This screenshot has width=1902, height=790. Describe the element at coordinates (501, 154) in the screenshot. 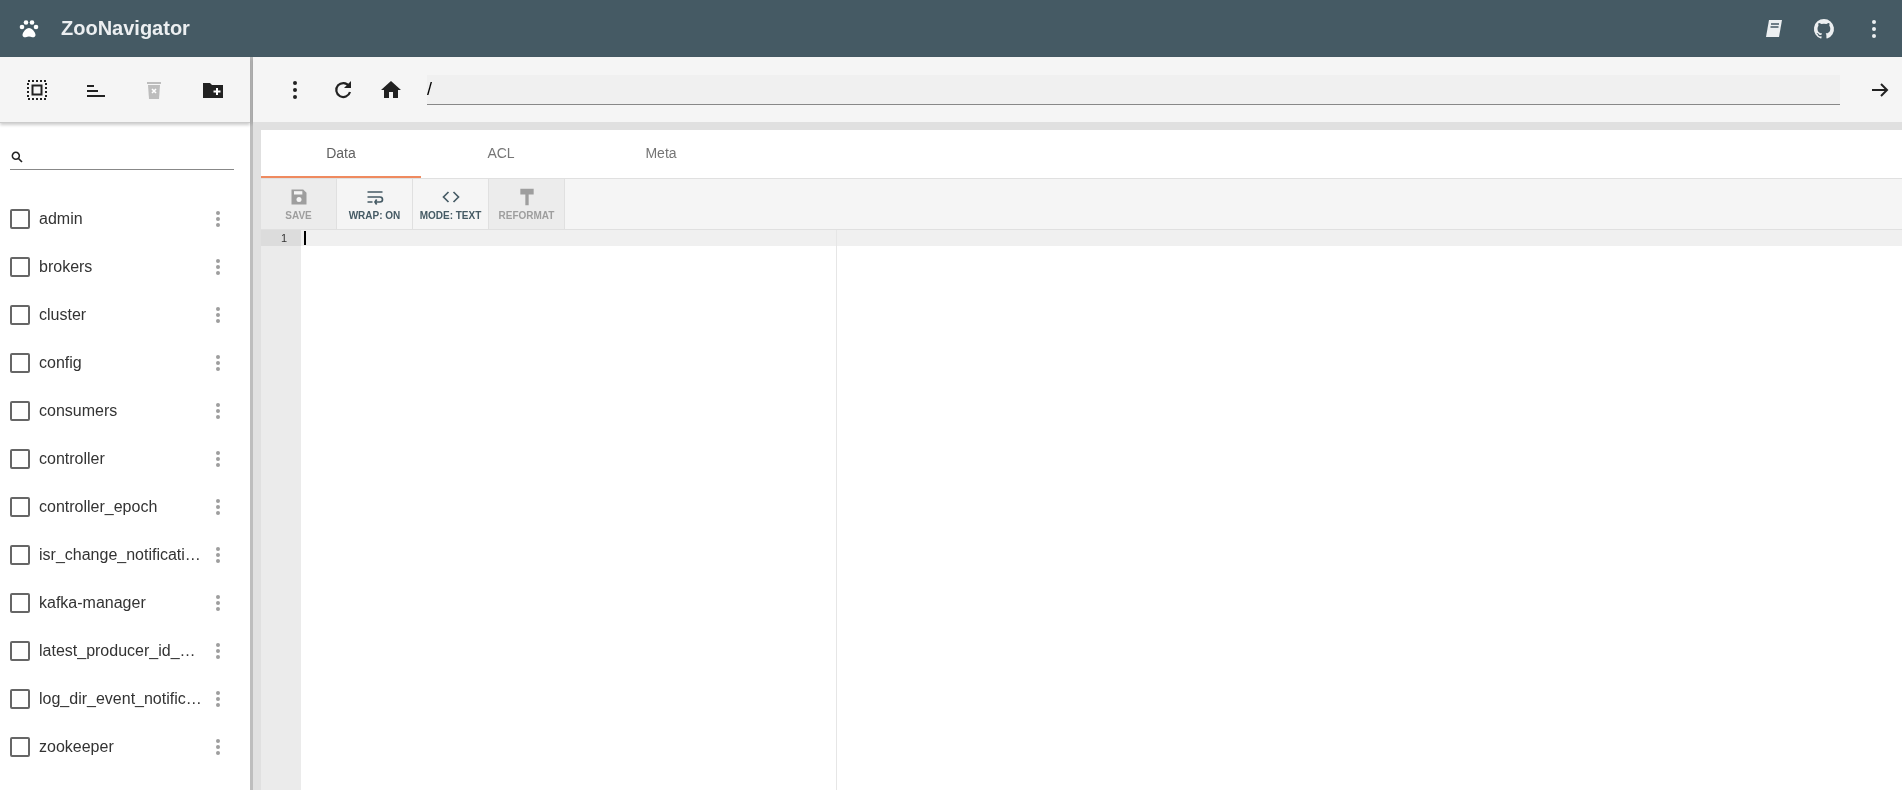

I see `tab: ACL` at that location.